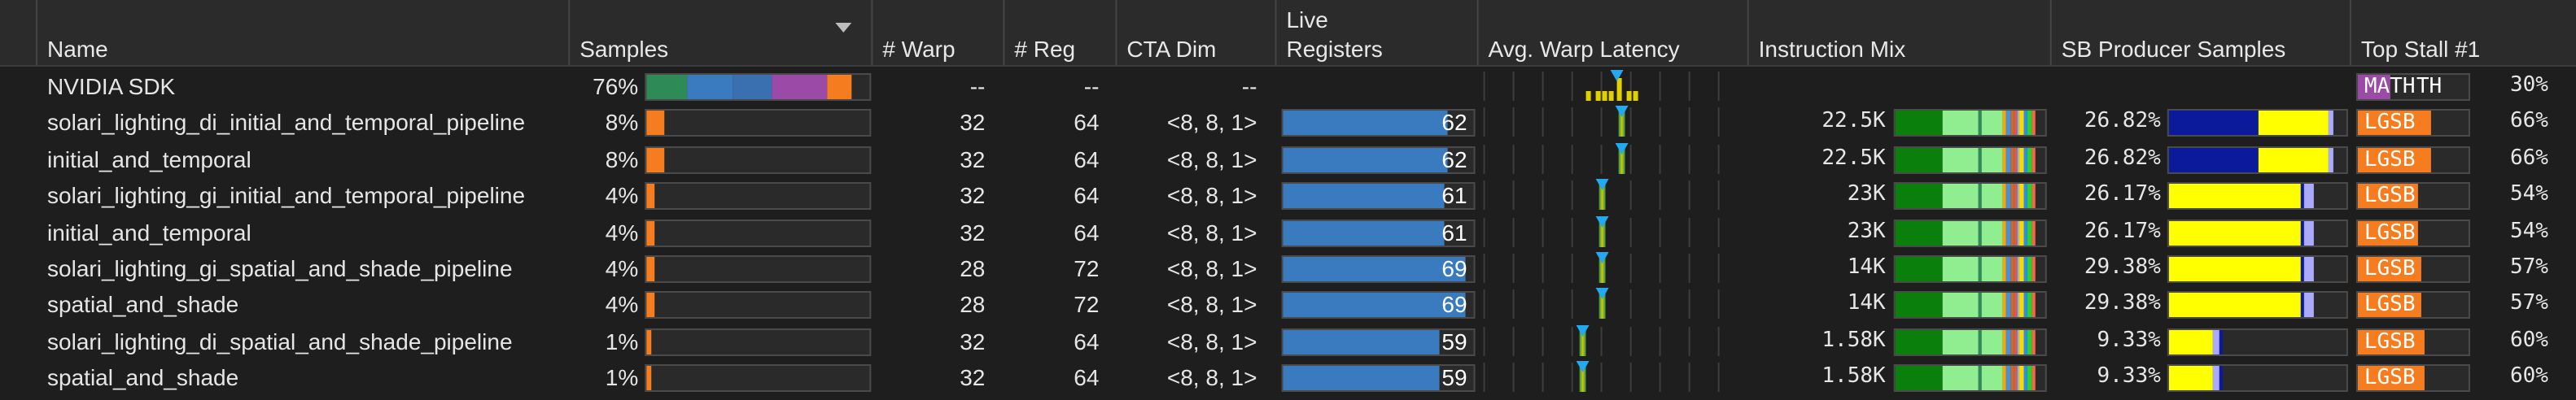  What do you see at coordinates (1377, 32) in the screenshot?
I see `header-live-registers: Live Registers` at bounding box center [1377, 32].